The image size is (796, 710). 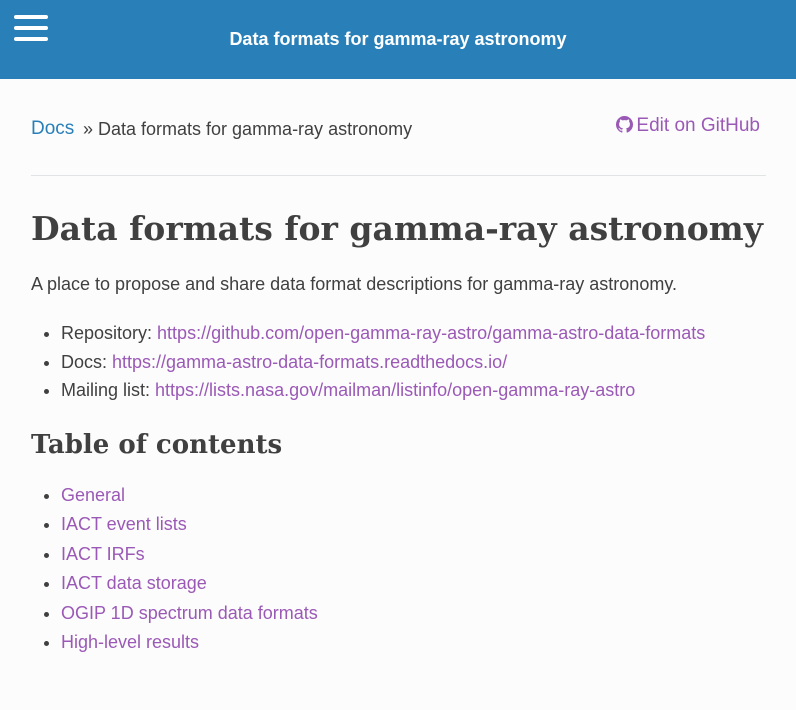 I want to click on toc-link-iact-event-lists: IACT event lists, so click(x=124, y=524).